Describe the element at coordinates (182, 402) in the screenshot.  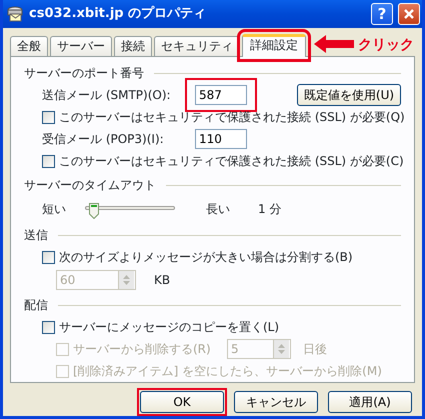
I see `dialog-button: OK` at that location.